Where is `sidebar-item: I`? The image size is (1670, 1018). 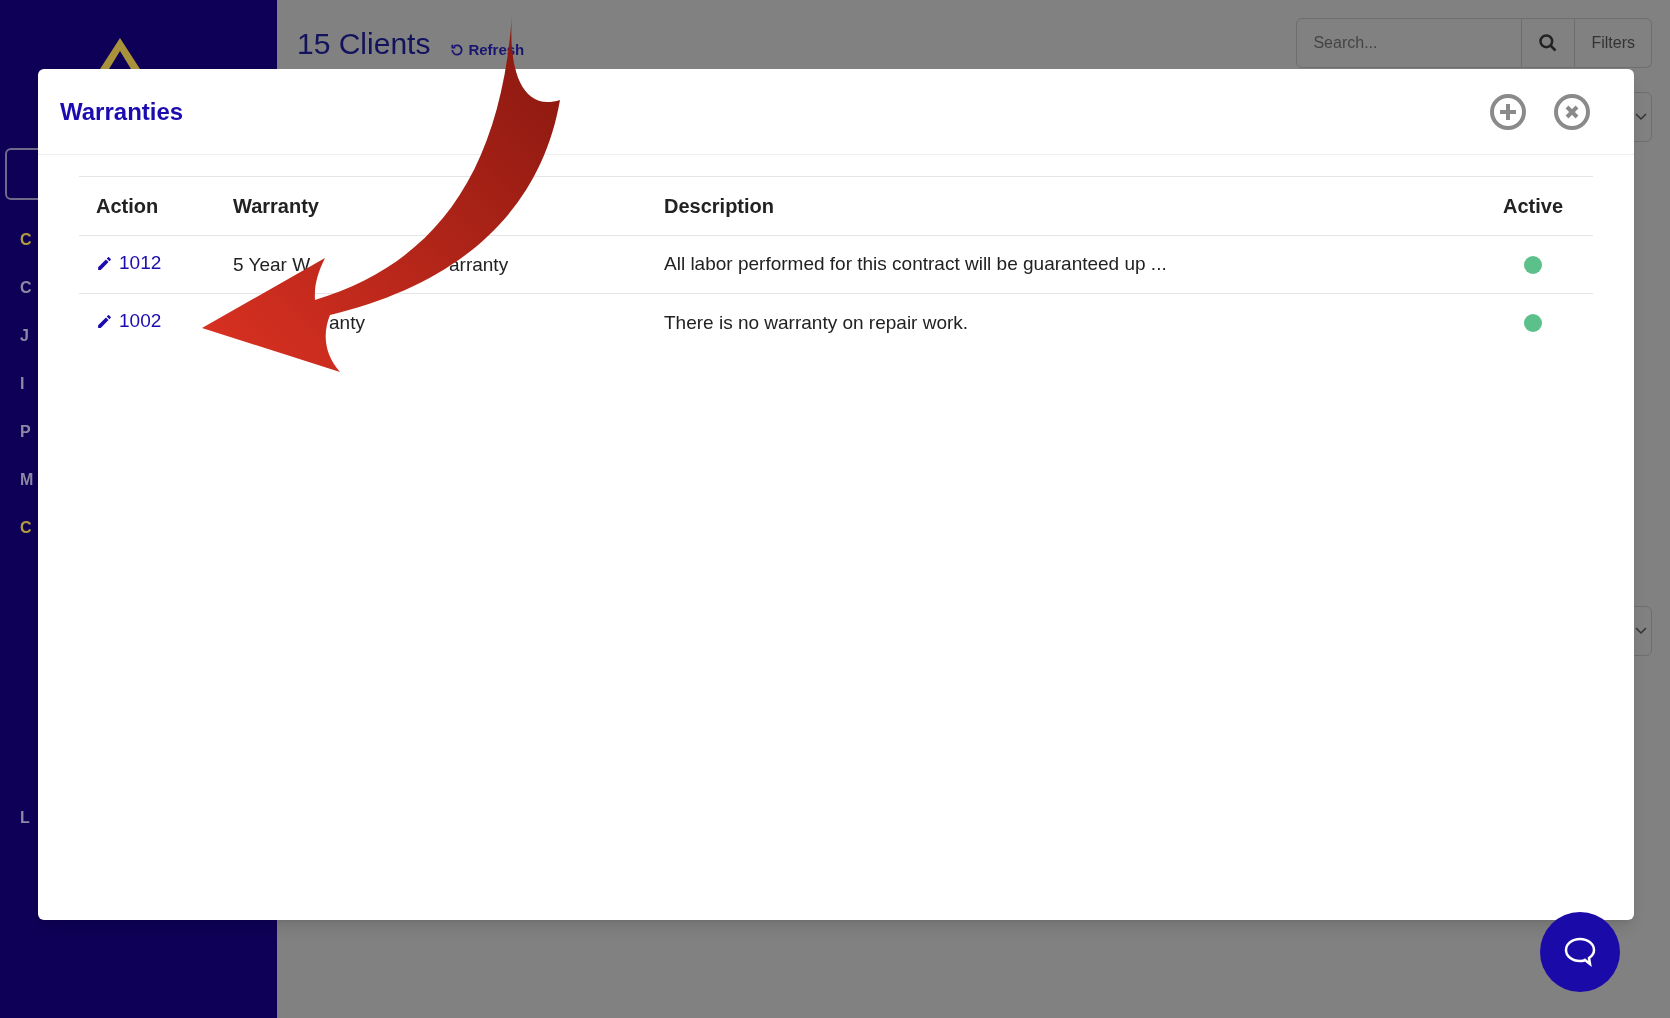
sidebar-item: I is located at coordinates (22, 384).